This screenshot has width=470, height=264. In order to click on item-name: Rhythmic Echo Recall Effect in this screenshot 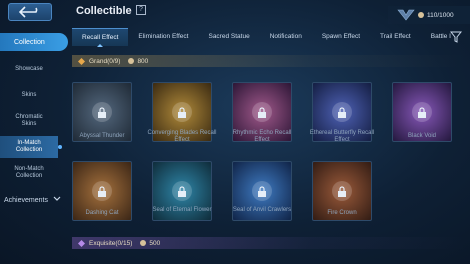, I will do `click(262, 136)`.